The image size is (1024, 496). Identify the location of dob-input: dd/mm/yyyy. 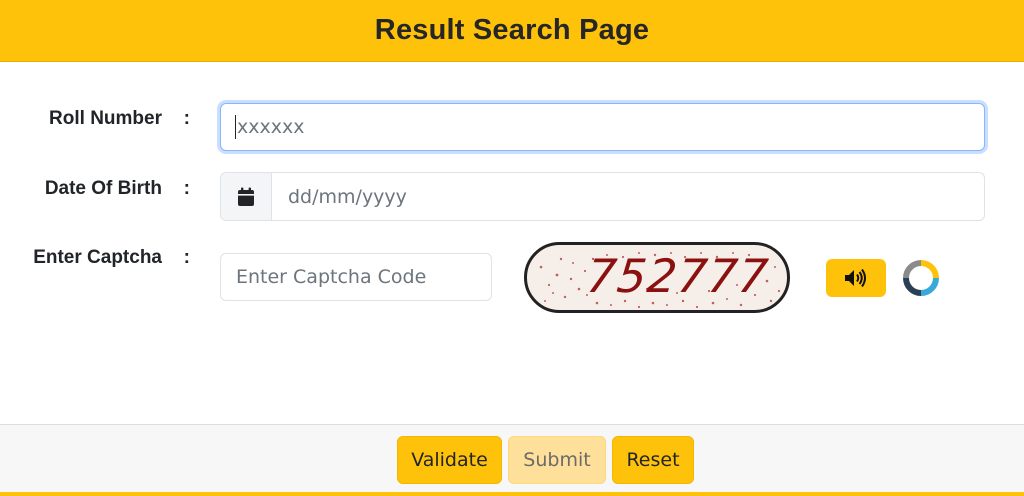
(628, 196).